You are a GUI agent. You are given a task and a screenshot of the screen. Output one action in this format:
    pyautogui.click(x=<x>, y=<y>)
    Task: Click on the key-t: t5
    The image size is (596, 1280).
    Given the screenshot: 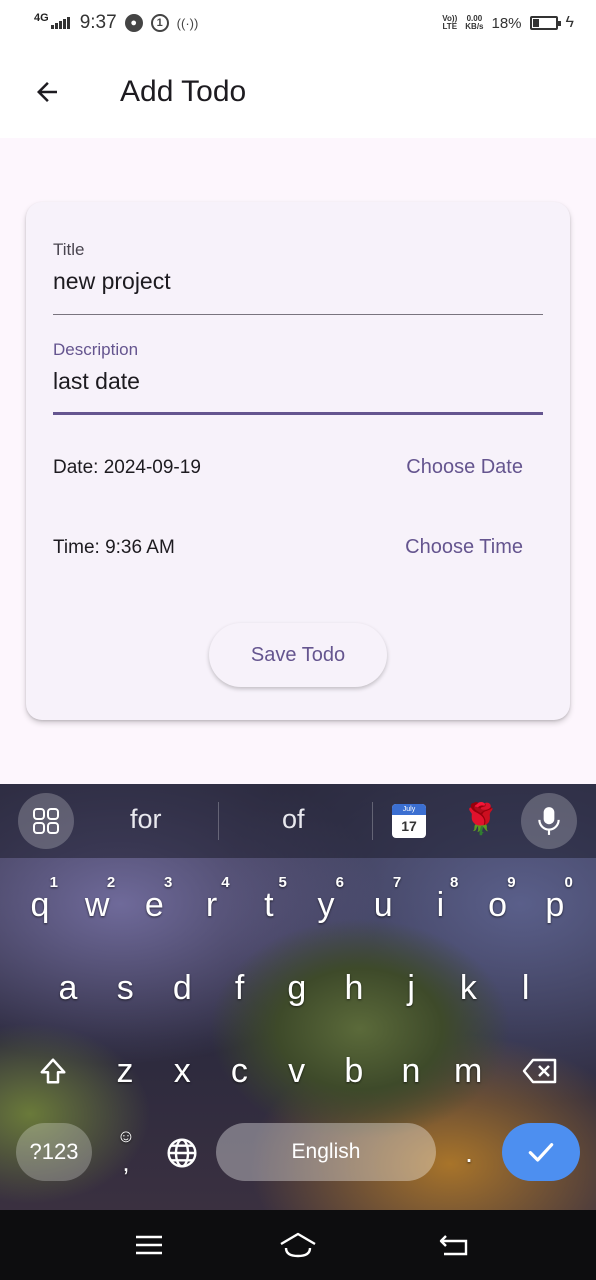 What is the action you would take?
    pyautogui.click(x=269, y=905)
    